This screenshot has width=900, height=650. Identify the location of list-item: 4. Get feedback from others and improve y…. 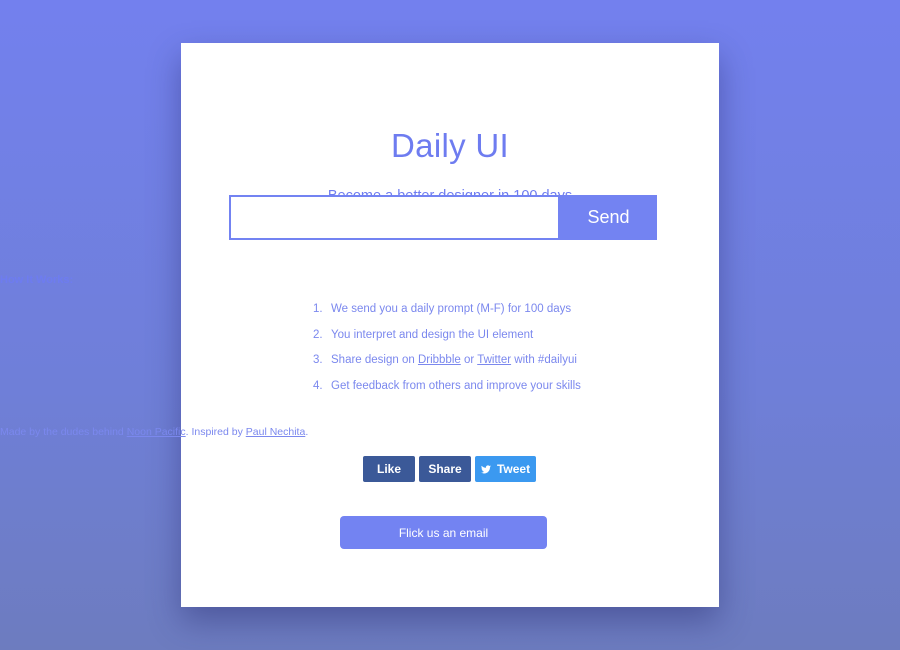
(447, 391).